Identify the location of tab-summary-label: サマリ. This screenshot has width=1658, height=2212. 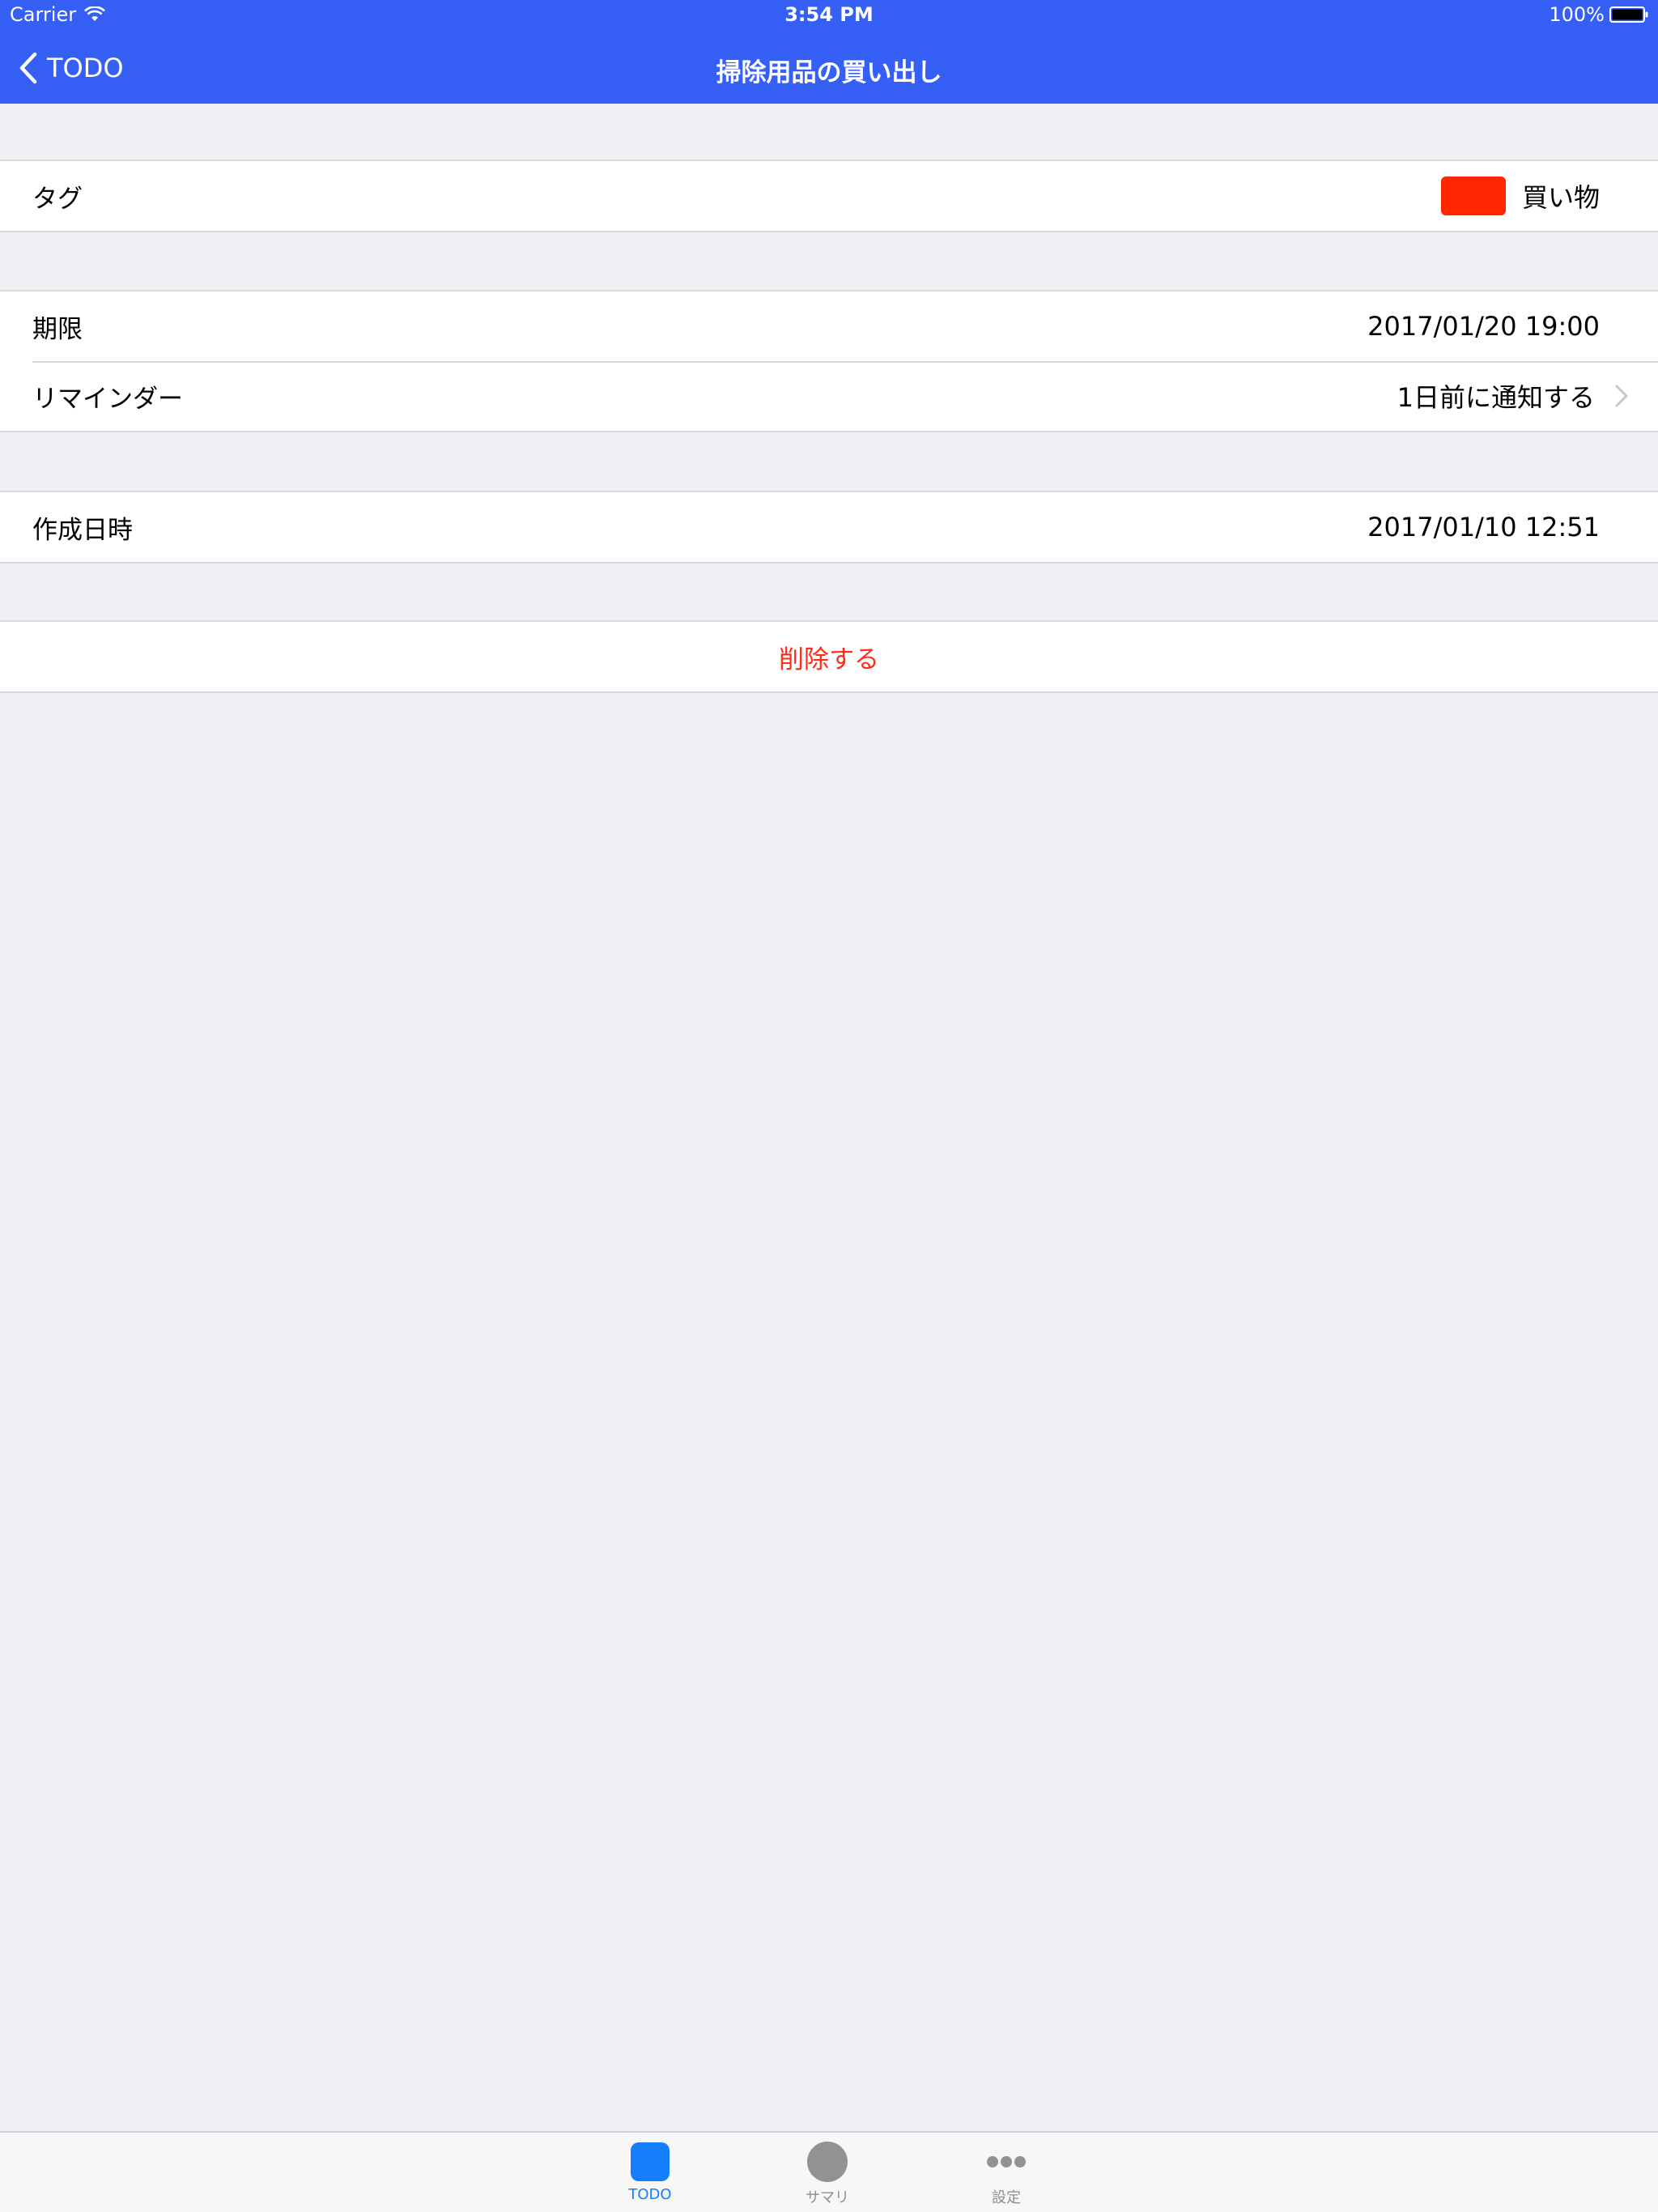
(827, 2198).